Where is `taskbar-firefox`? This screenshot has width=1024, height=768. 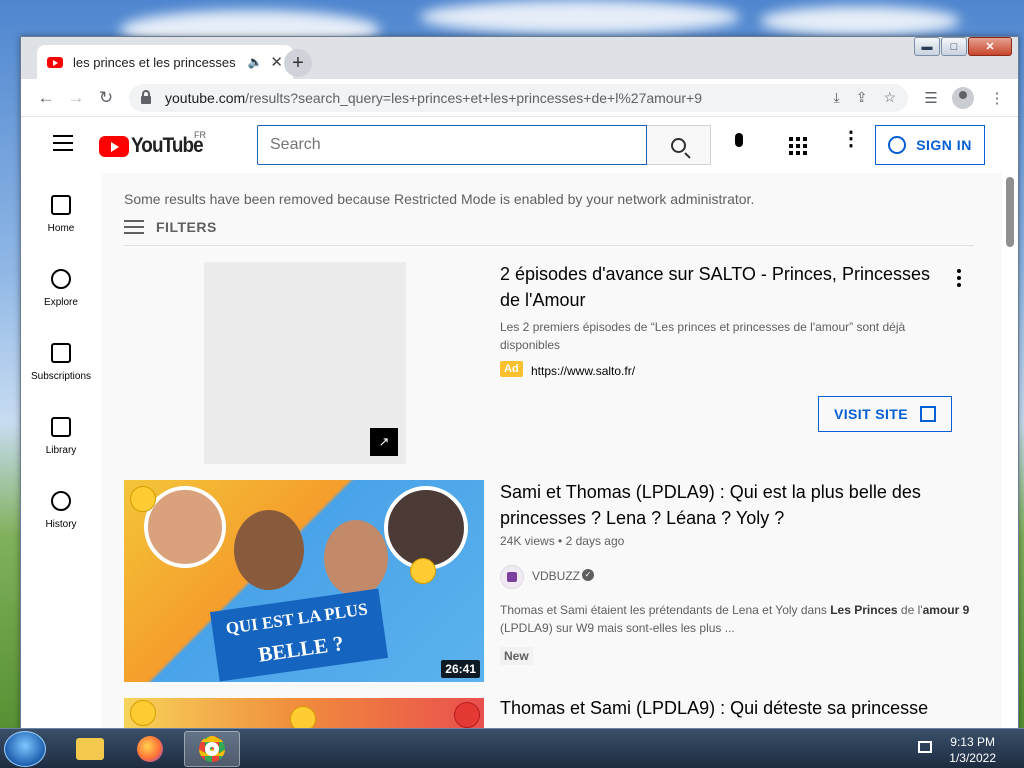
taskbar-firefox is located at coordinates (150, 749).